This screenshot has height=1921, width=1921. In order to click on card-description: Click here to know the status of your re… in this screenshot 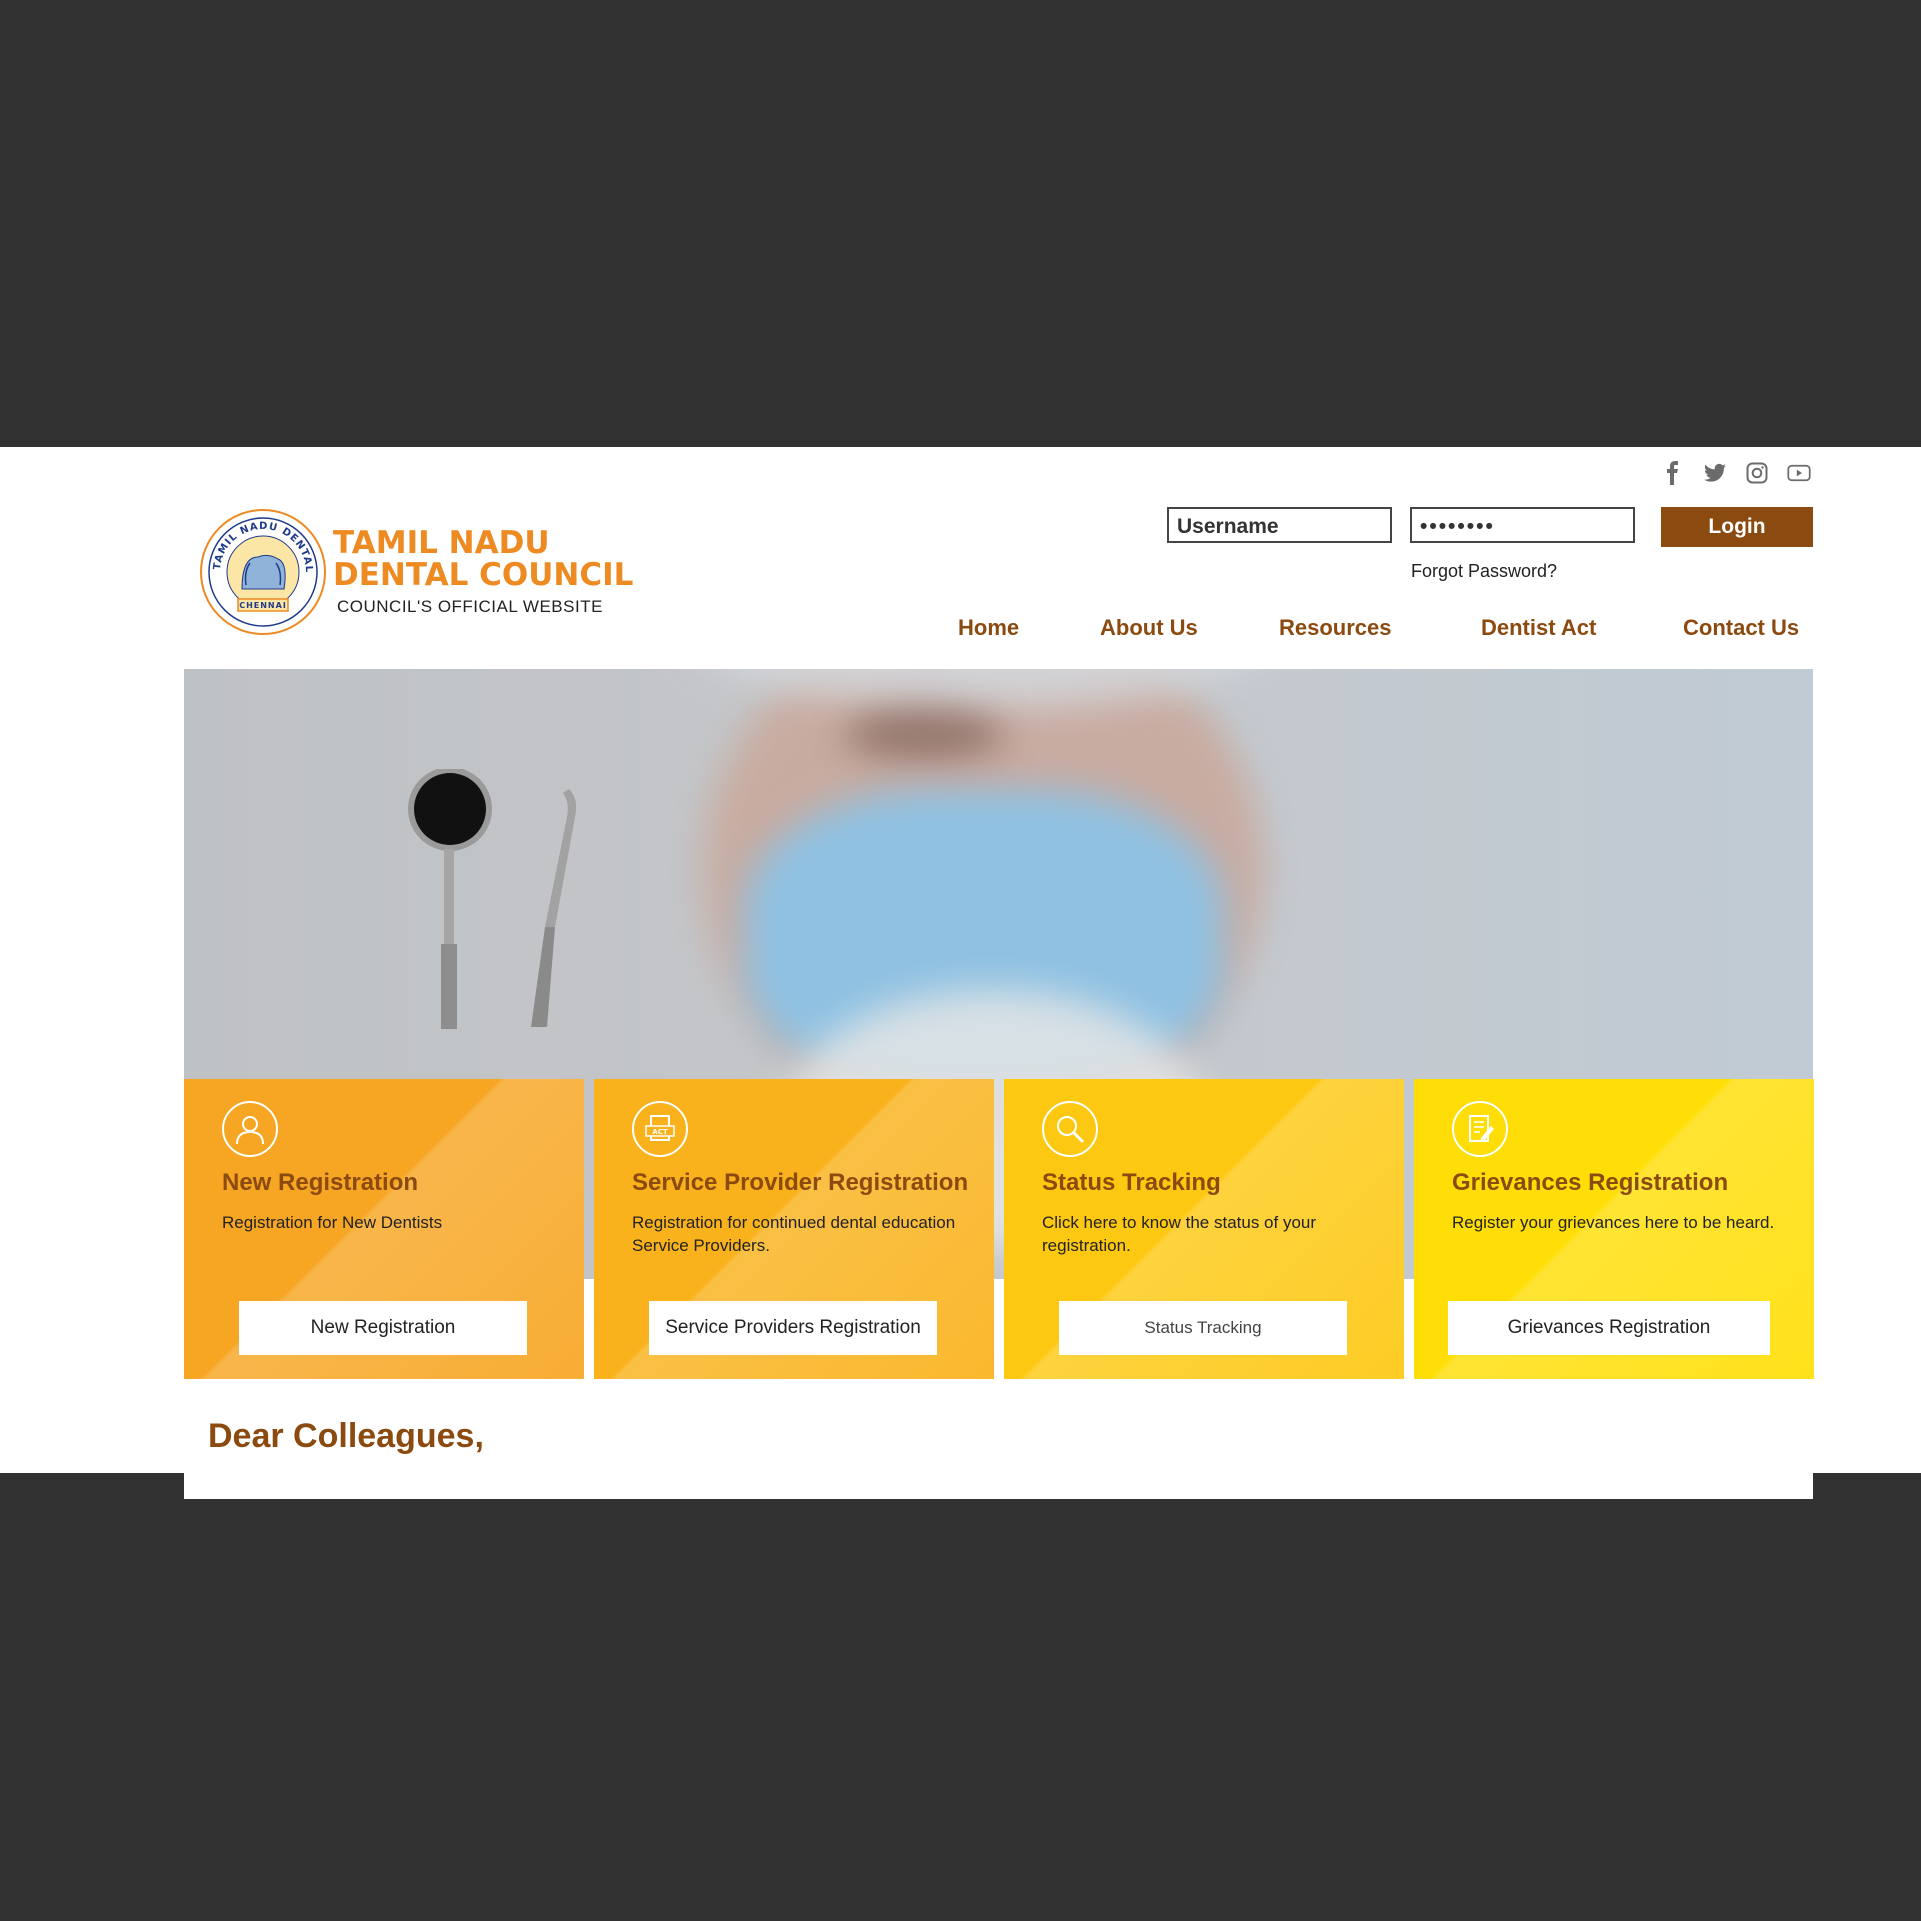, I will do `click(1179, 1234)`.